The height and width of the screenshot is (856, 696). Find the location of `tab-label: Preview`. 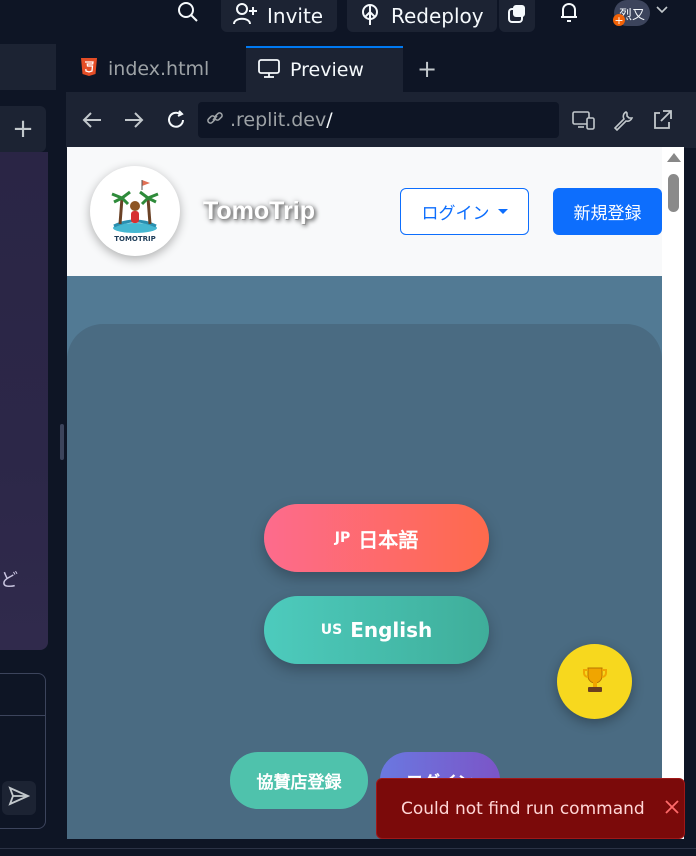

tab-label: Preview is located at coordinates (327, 70).